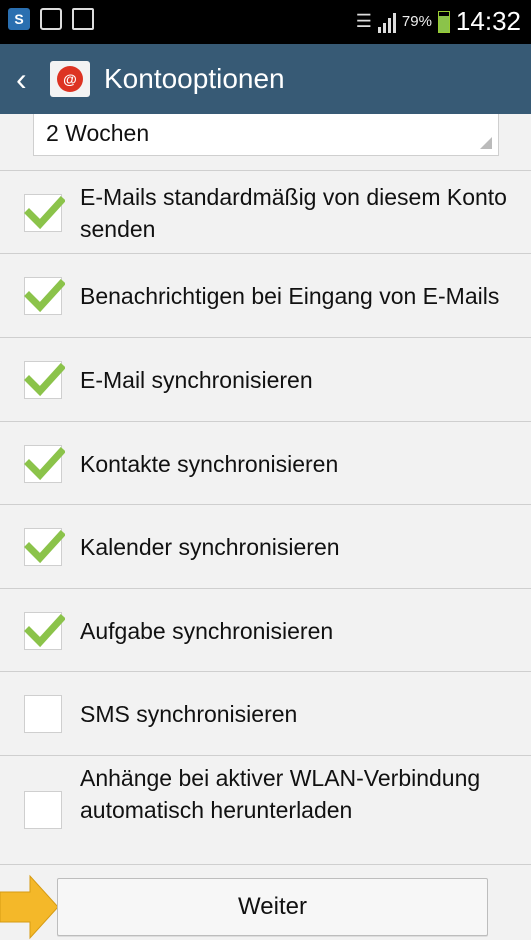  I want to click on dropdown-value: 2 Wochen, so click(98, 133).